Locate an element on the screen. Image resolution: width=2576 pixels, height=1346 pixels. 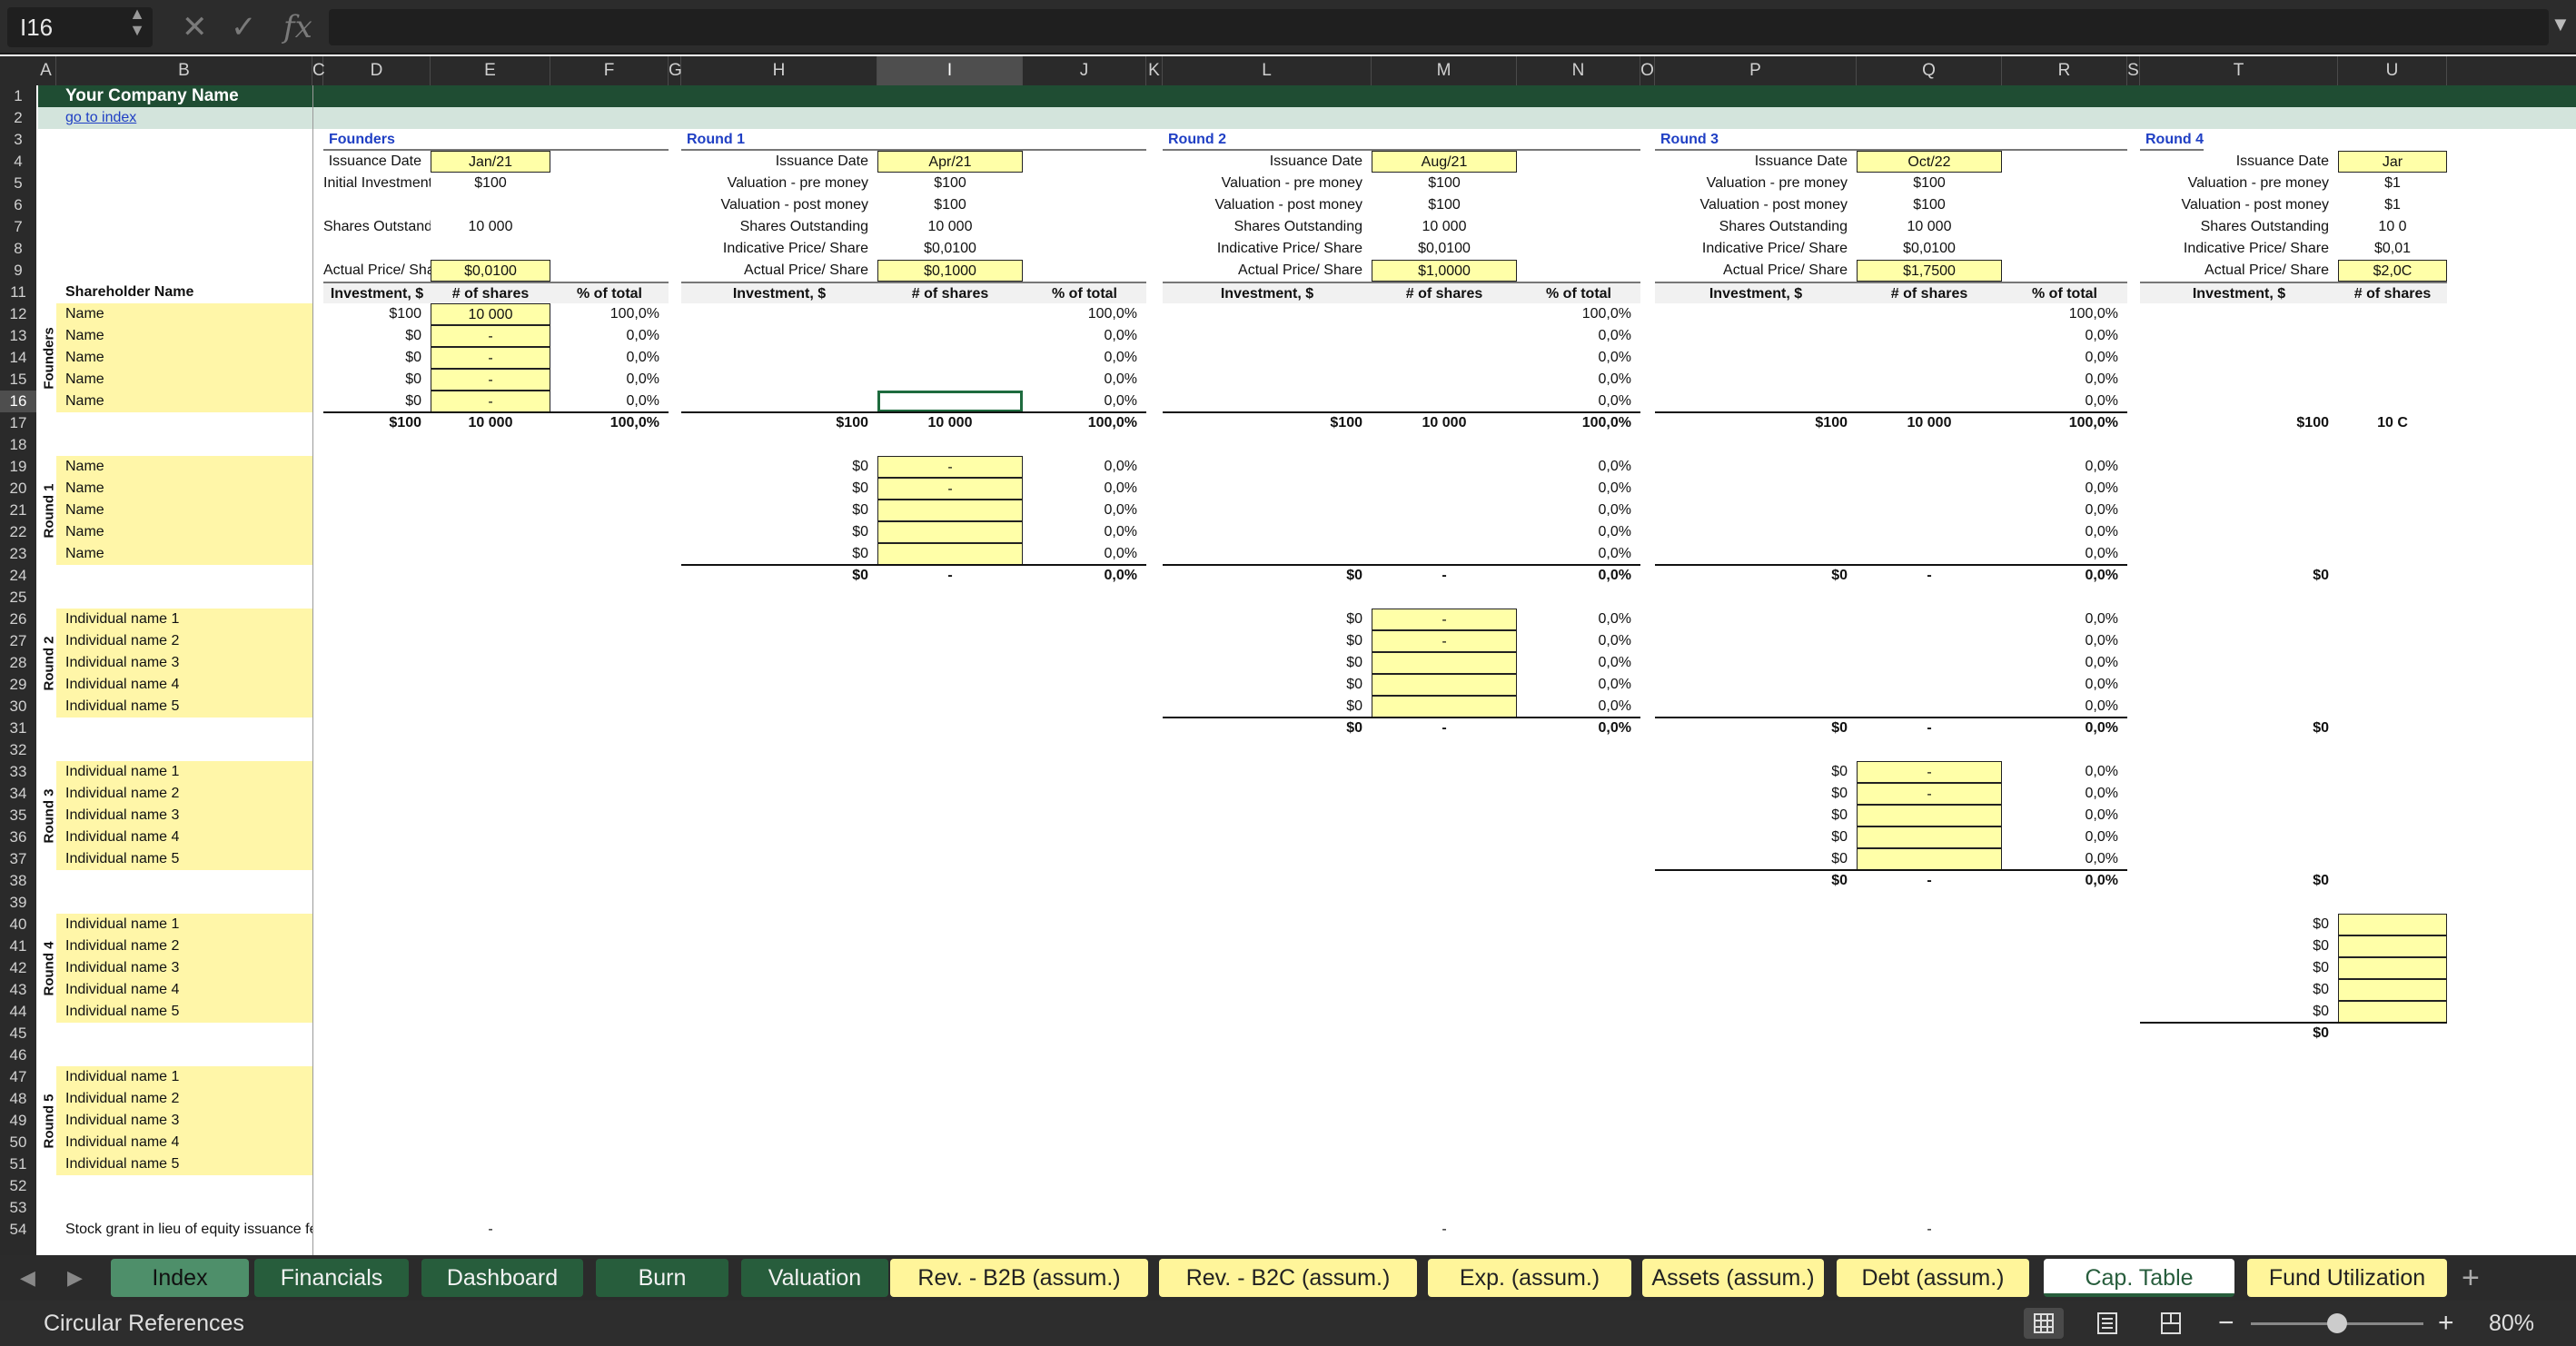
total-shares: 10 C is located at coordinates (2392, 423).